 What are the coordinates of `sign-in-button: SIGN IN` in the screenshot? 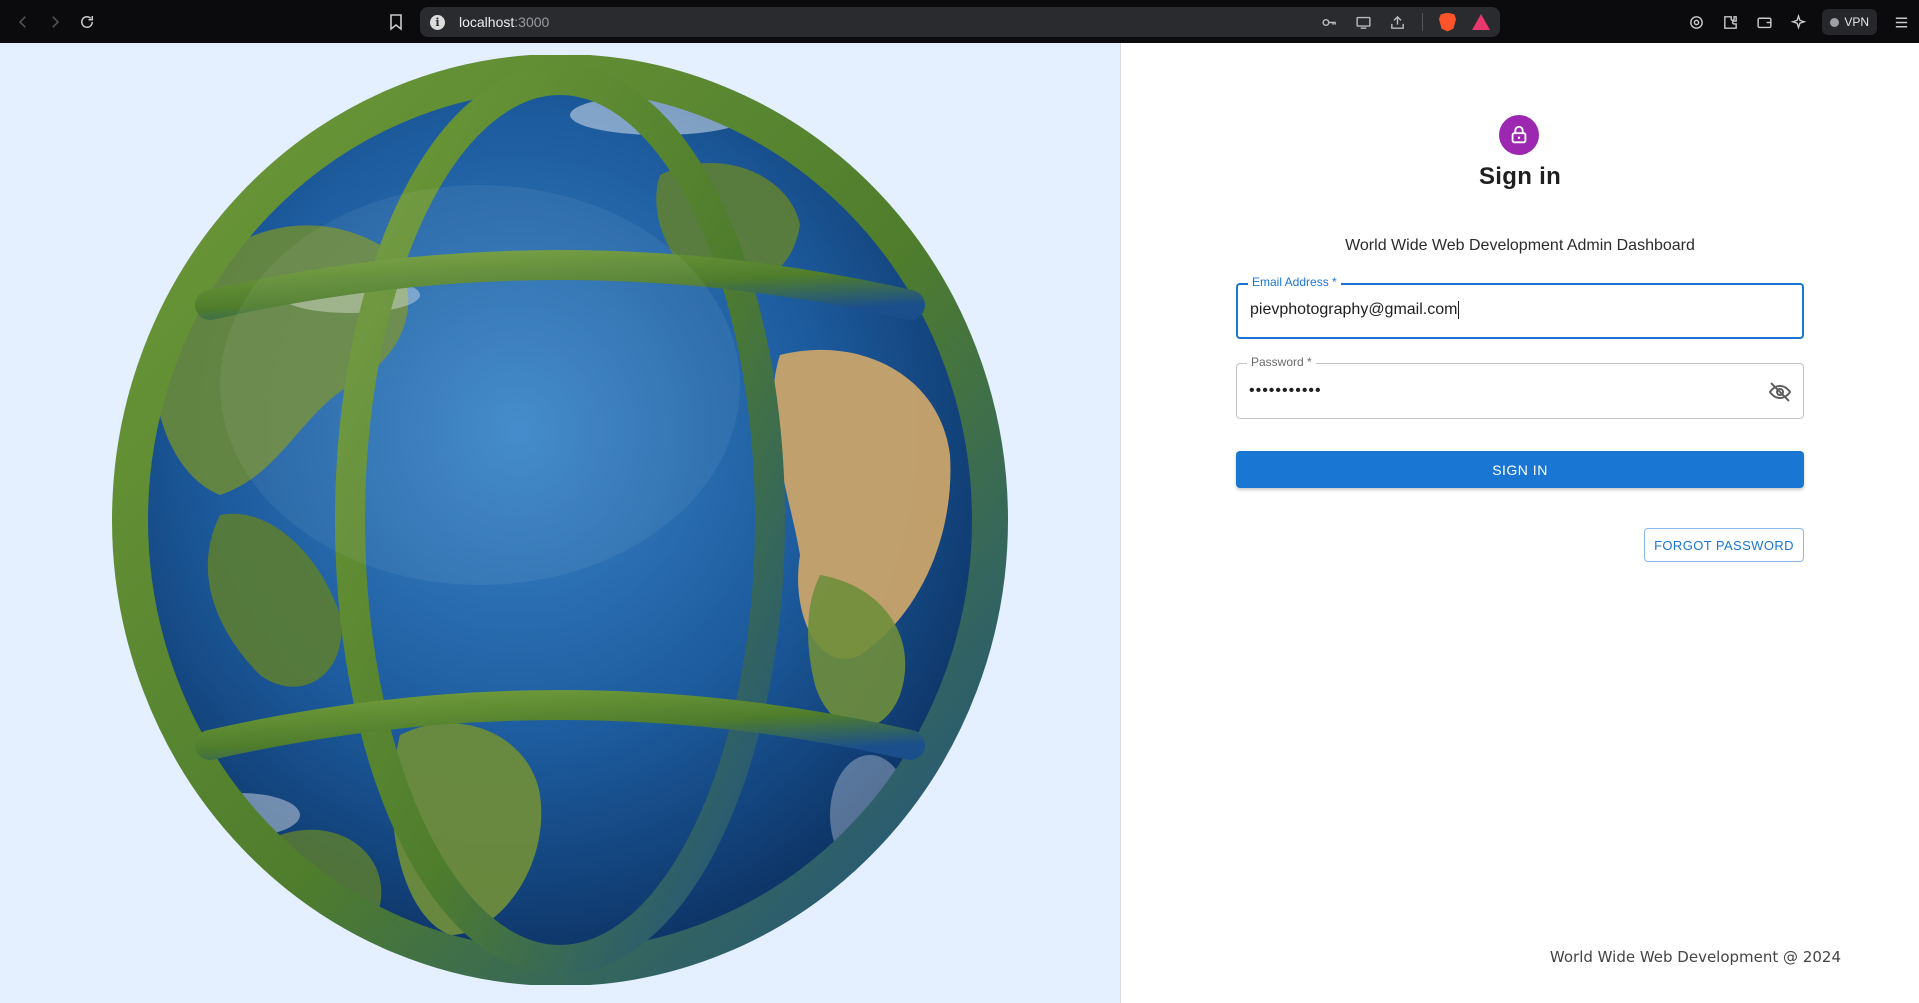 It's located at (1520, 469).